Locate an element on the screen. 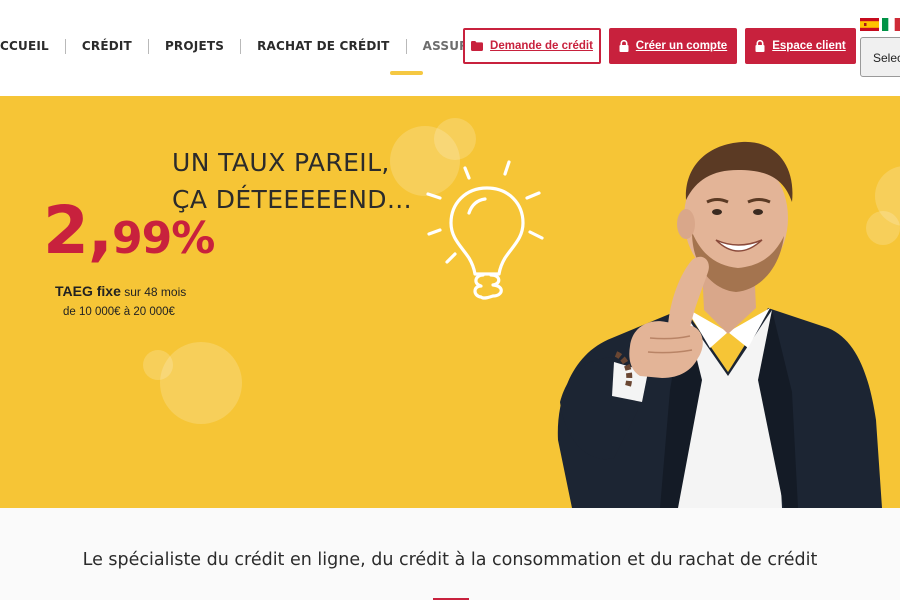 The width and height of the screenshot is (900, 600). lightbulb-icon is located at coordinates (485, 230).